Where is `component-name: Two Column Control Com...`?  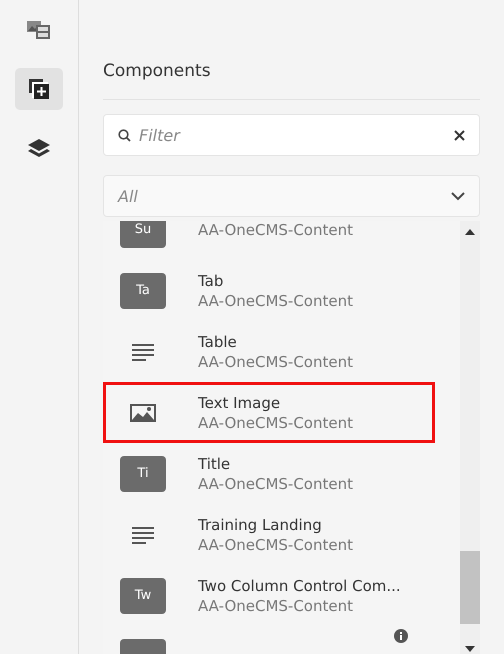
component-name: Two Column Control Com... is located at coordinates (299, 586).